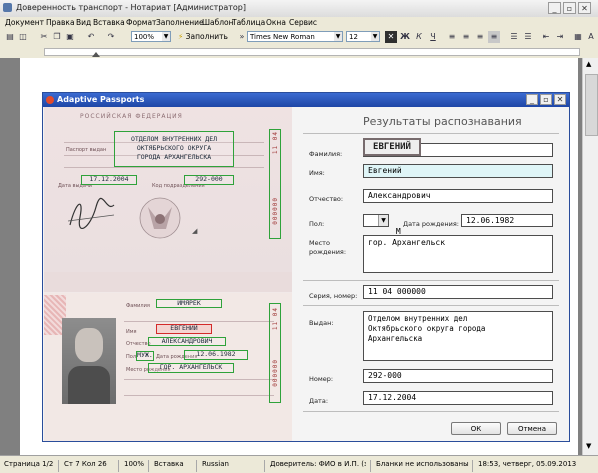 The width and height of the screenshot is (598, 473). I want to click on font-combo: Times New Roman ▼, so click(295, 36).